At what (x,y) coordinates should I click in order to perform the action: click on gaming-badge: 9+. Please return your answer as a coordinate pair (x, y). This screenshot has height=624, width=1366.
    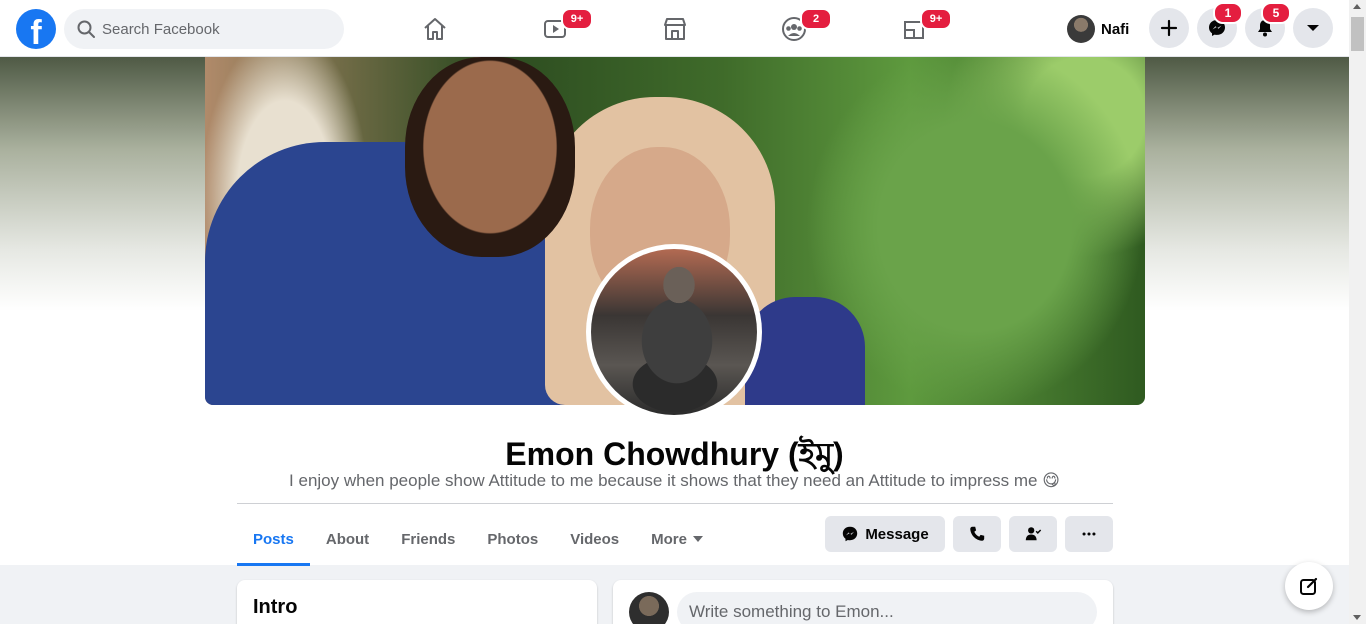
    Looking at the image, I should click on (936, 19).